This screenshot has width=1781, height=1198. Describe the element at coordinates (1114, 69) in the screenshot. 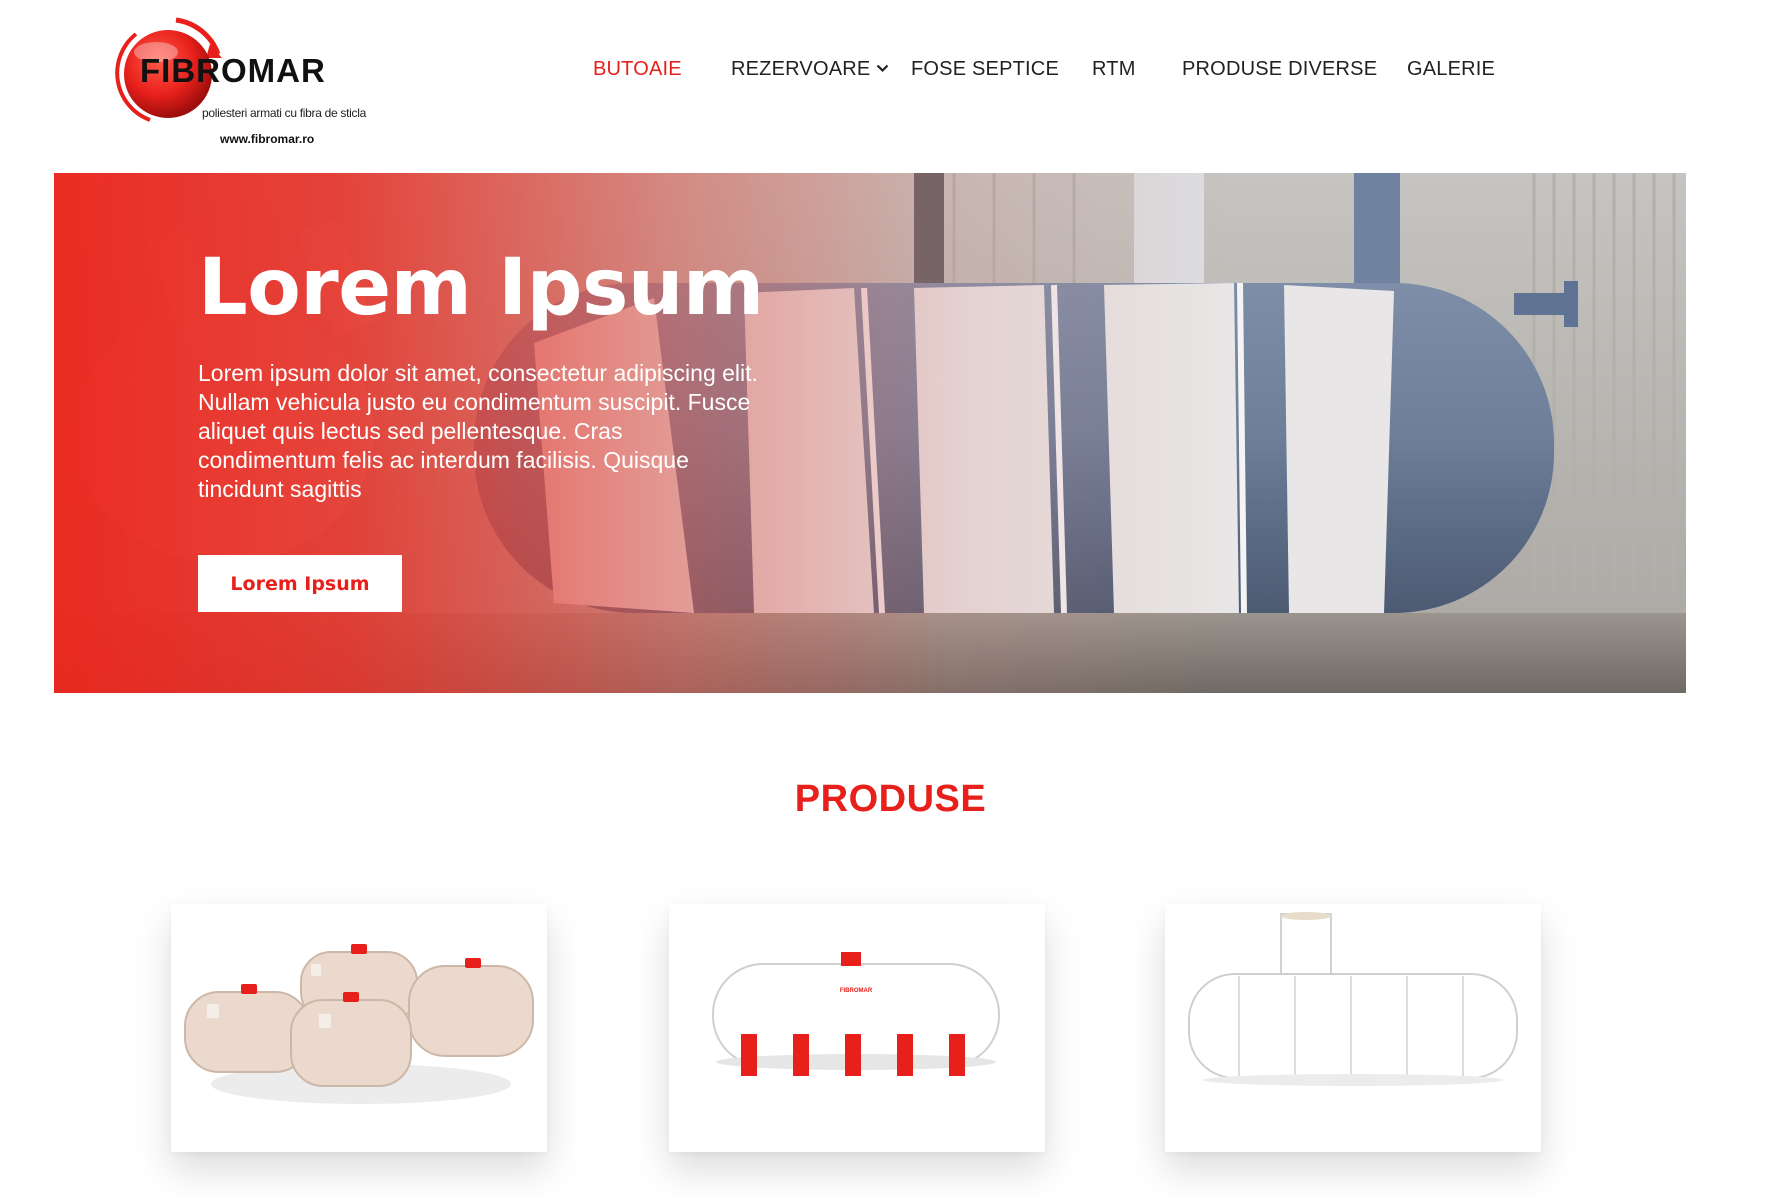

I see `nav-item-rtm: RTM` at that location.